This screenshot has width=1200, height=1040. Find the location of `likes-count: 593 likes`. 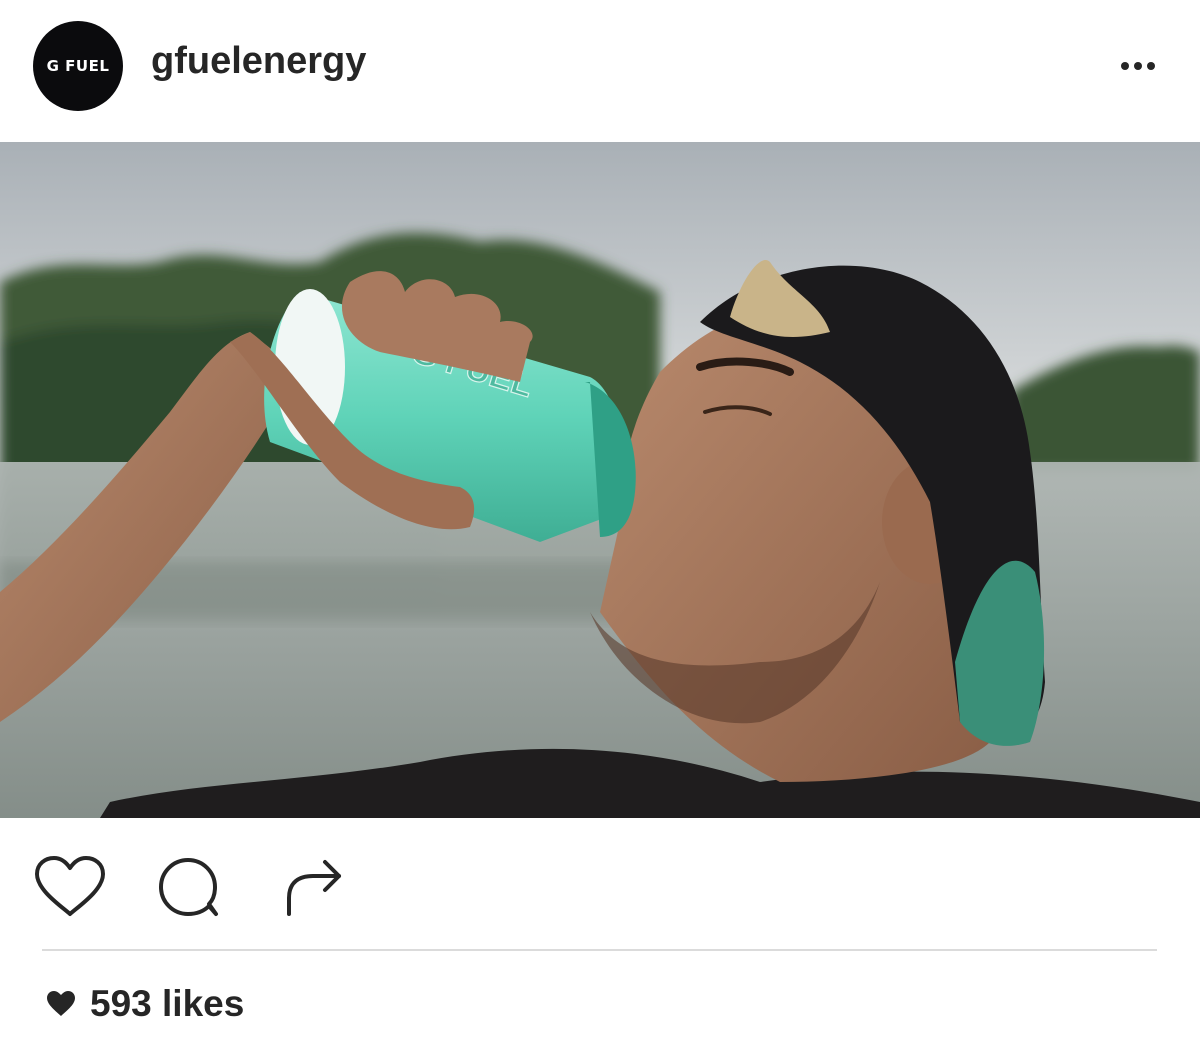

likes-count: 593 likes is located at coordinates (167, 1004).